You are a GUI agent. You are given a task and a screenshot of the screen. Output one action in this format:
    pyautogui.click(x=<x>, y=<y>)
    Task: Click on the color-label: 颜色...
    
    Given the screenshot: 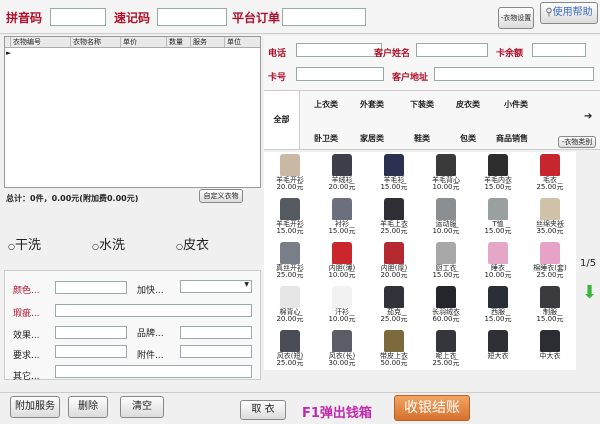 What is the action you would take?
    pyautogui.click(x=26, y=289)
    